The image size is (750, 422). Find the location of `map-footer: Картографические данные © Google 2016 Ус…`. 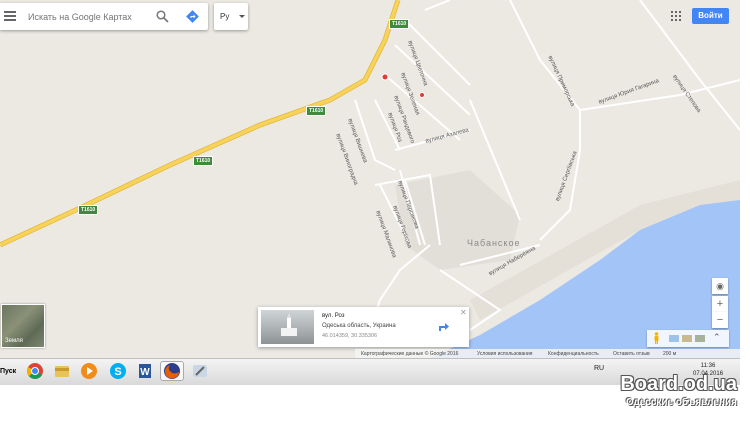

map-footer: Картографические данные © Google 2016 Ус… is located at coordinates (547, 353).